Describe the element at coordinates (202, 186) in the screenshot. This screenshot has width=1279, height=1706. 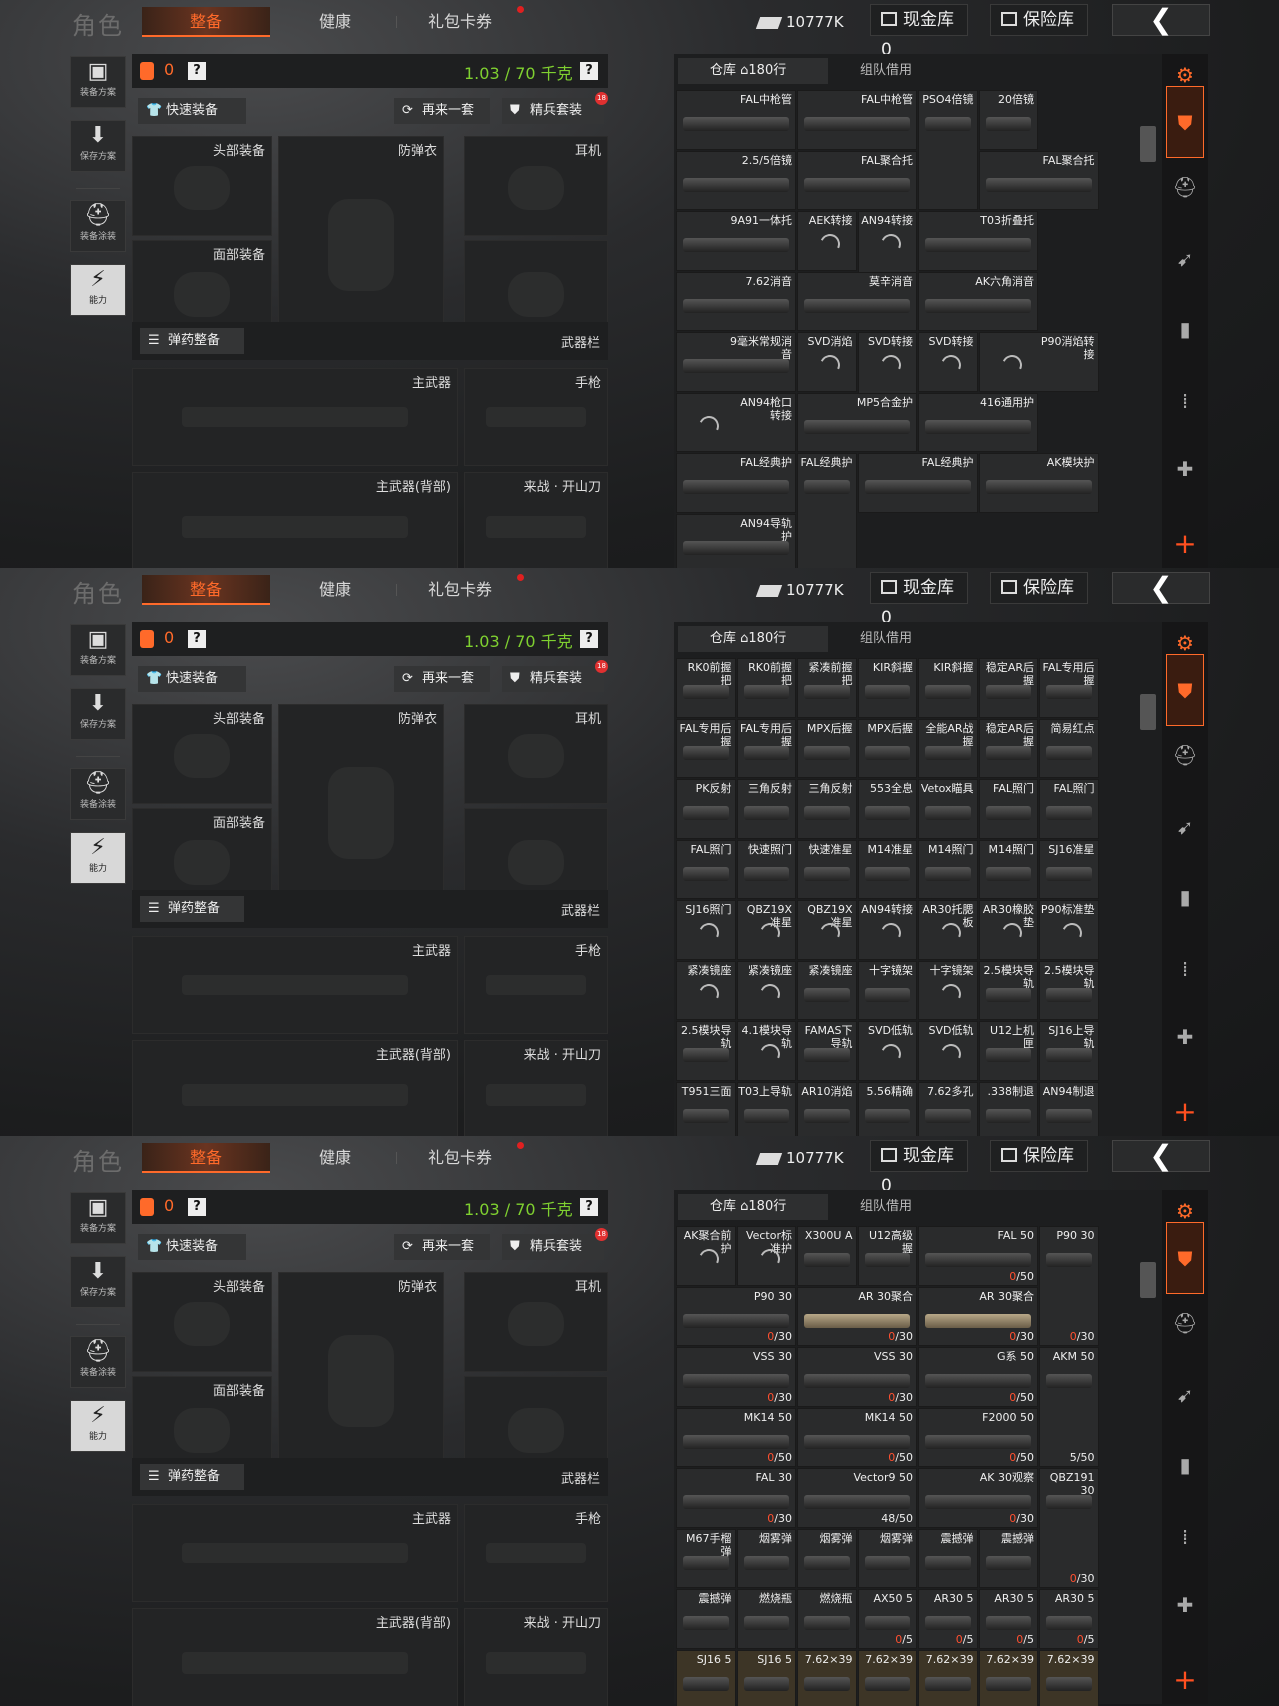
I see `head-slot: 头部装备` at that location.